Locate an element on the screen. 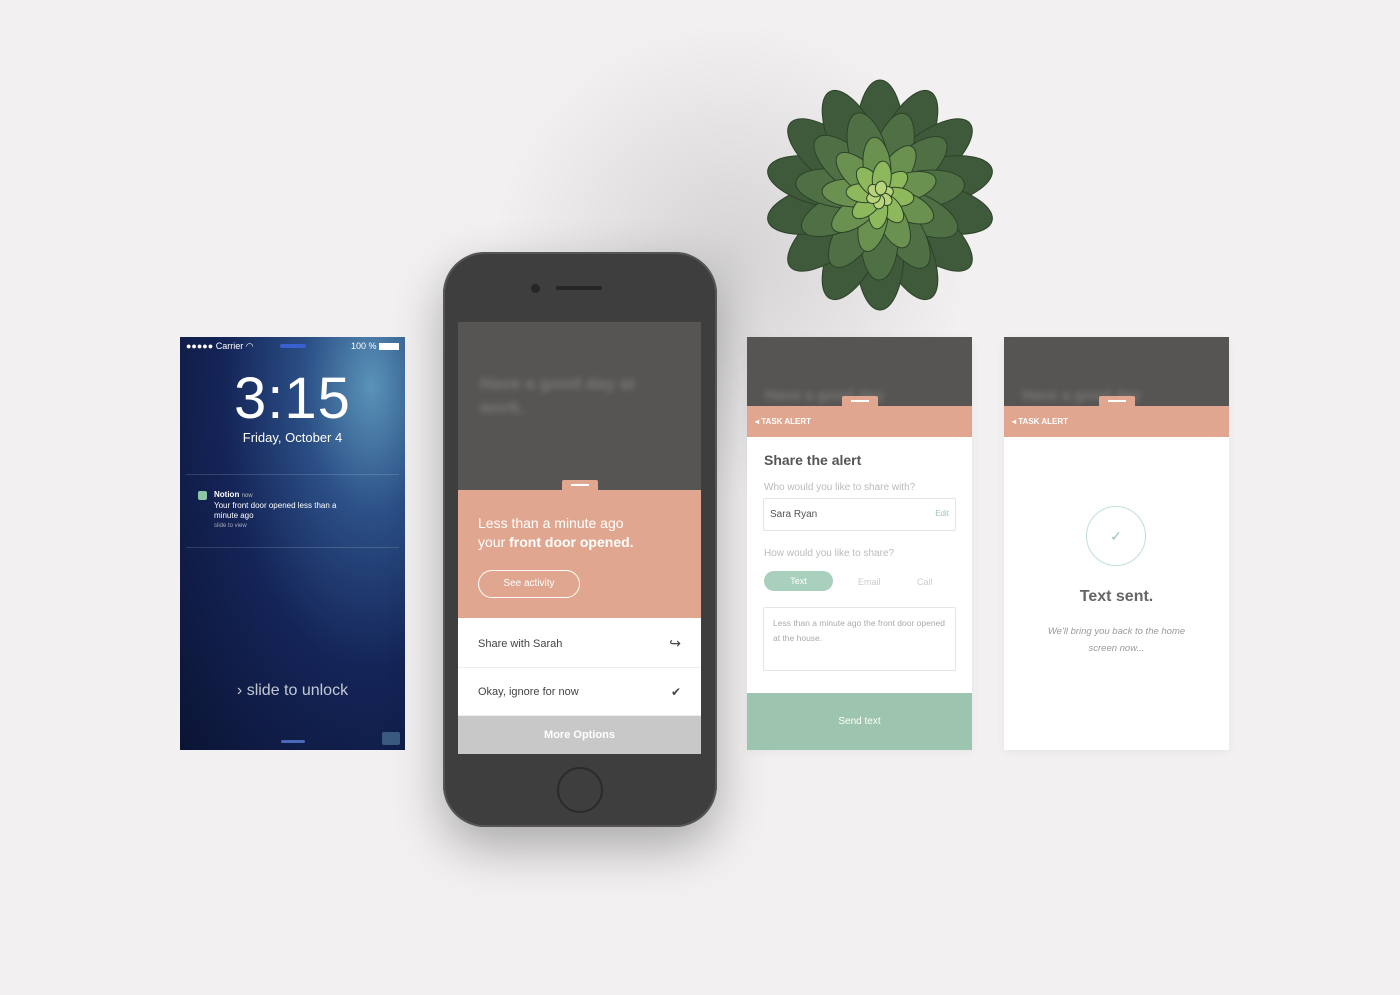  more-options-button: More Options is located at coordinates (579, 735).